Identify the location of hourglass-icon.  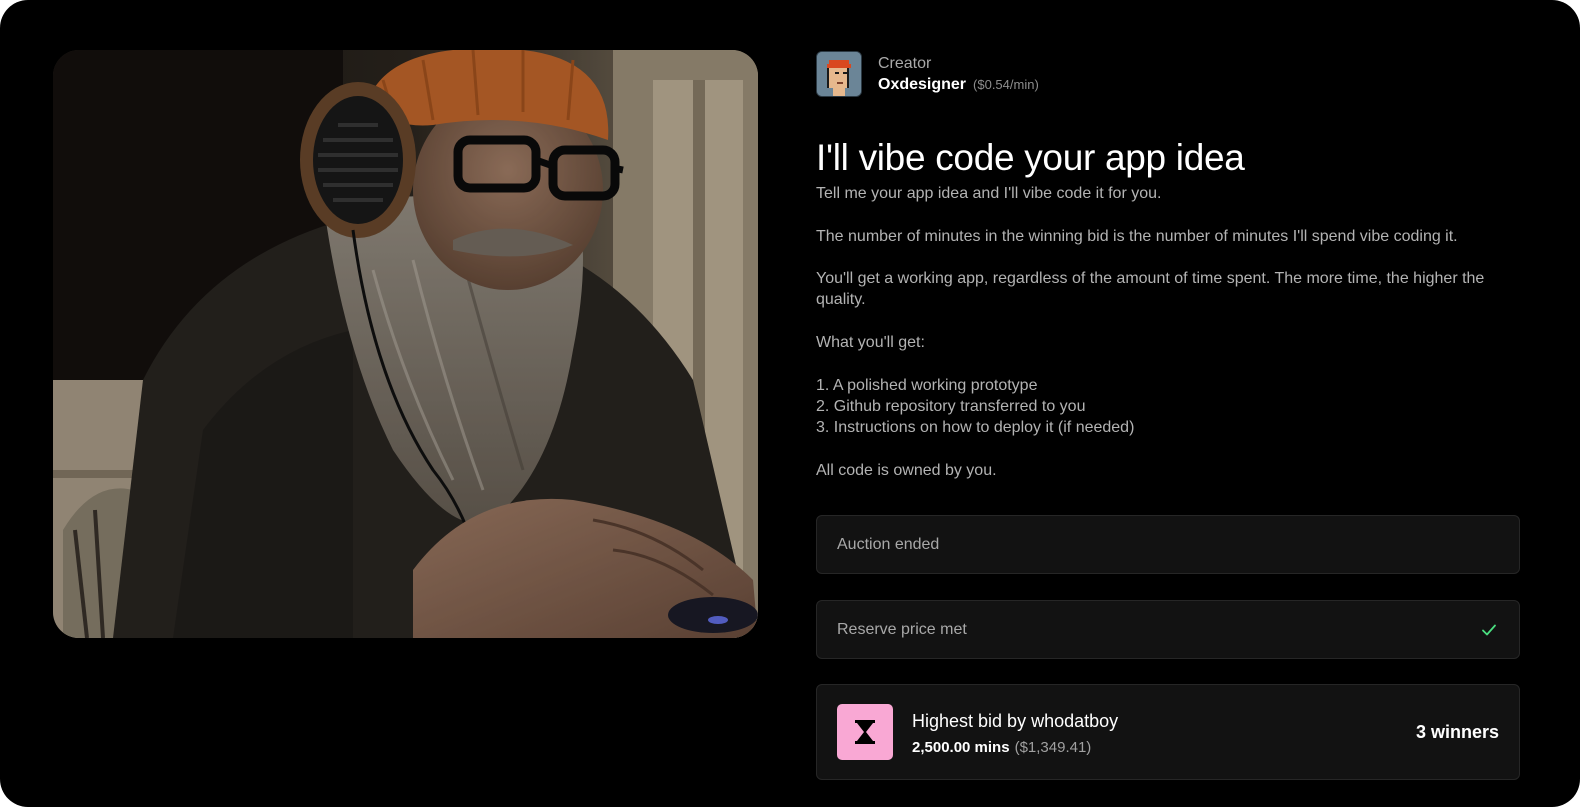
(865, 732).